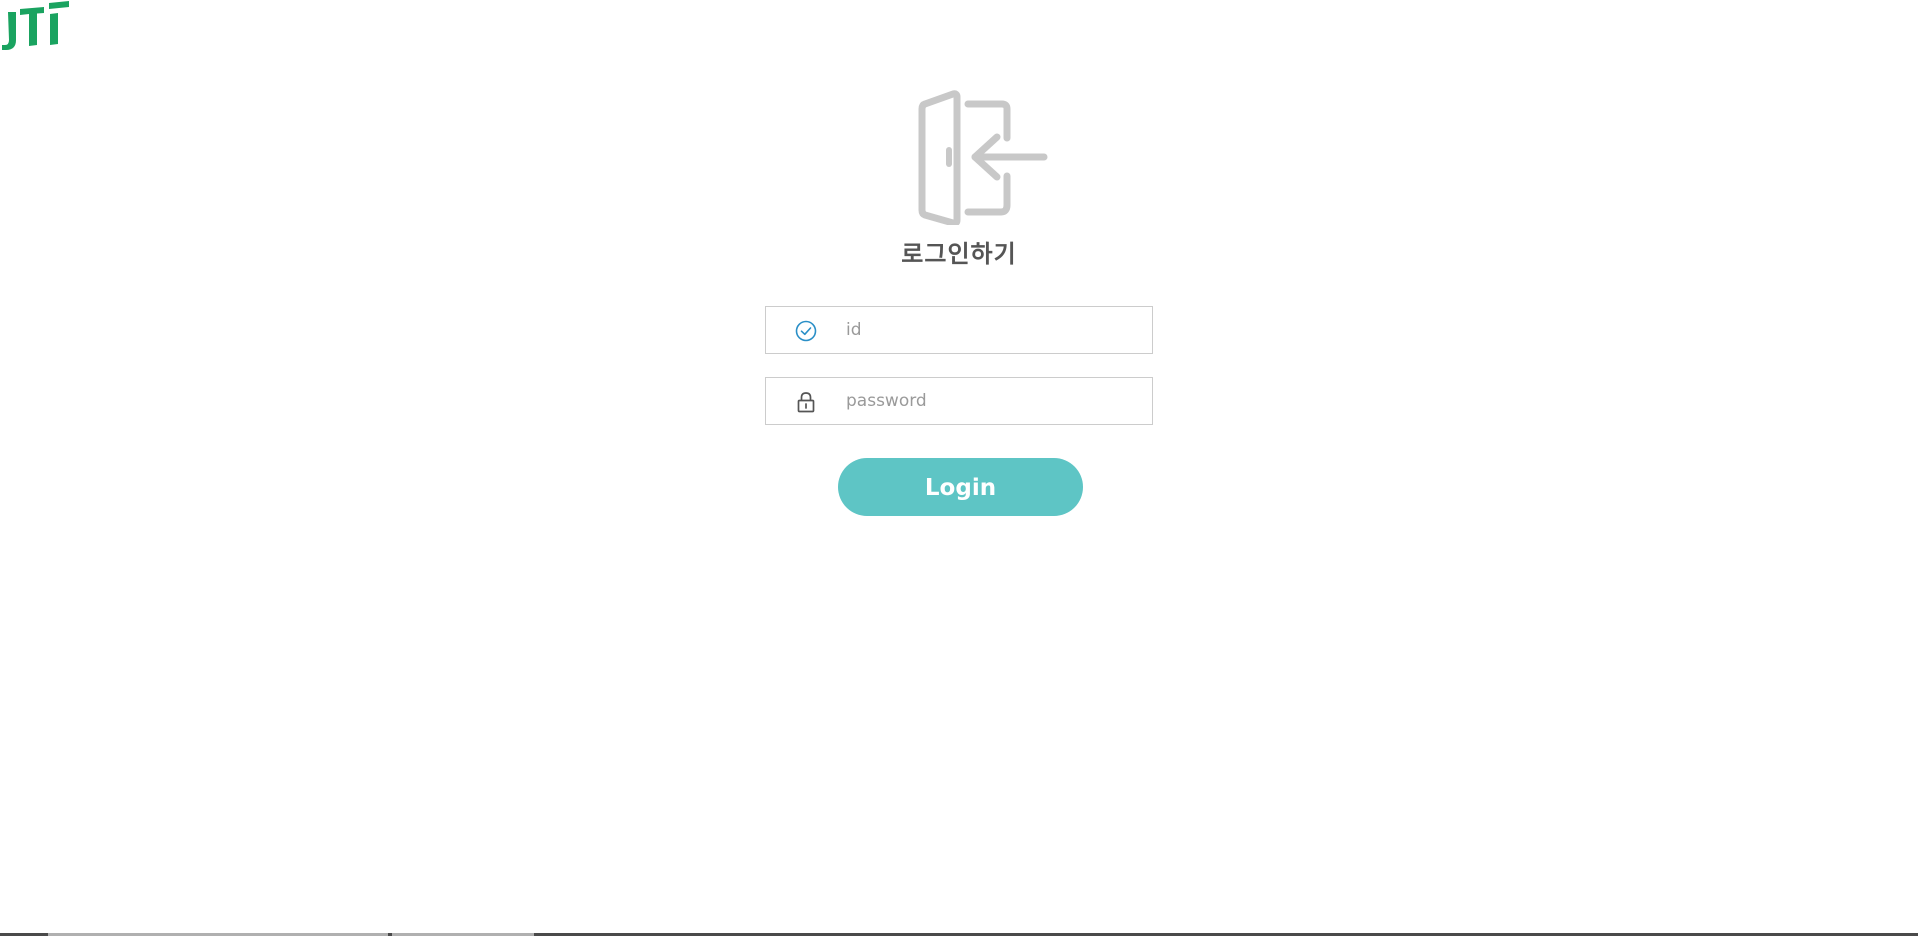 The height and width of the screenshot is (936, 1918). I want to click on id-input, so click(994, 330).